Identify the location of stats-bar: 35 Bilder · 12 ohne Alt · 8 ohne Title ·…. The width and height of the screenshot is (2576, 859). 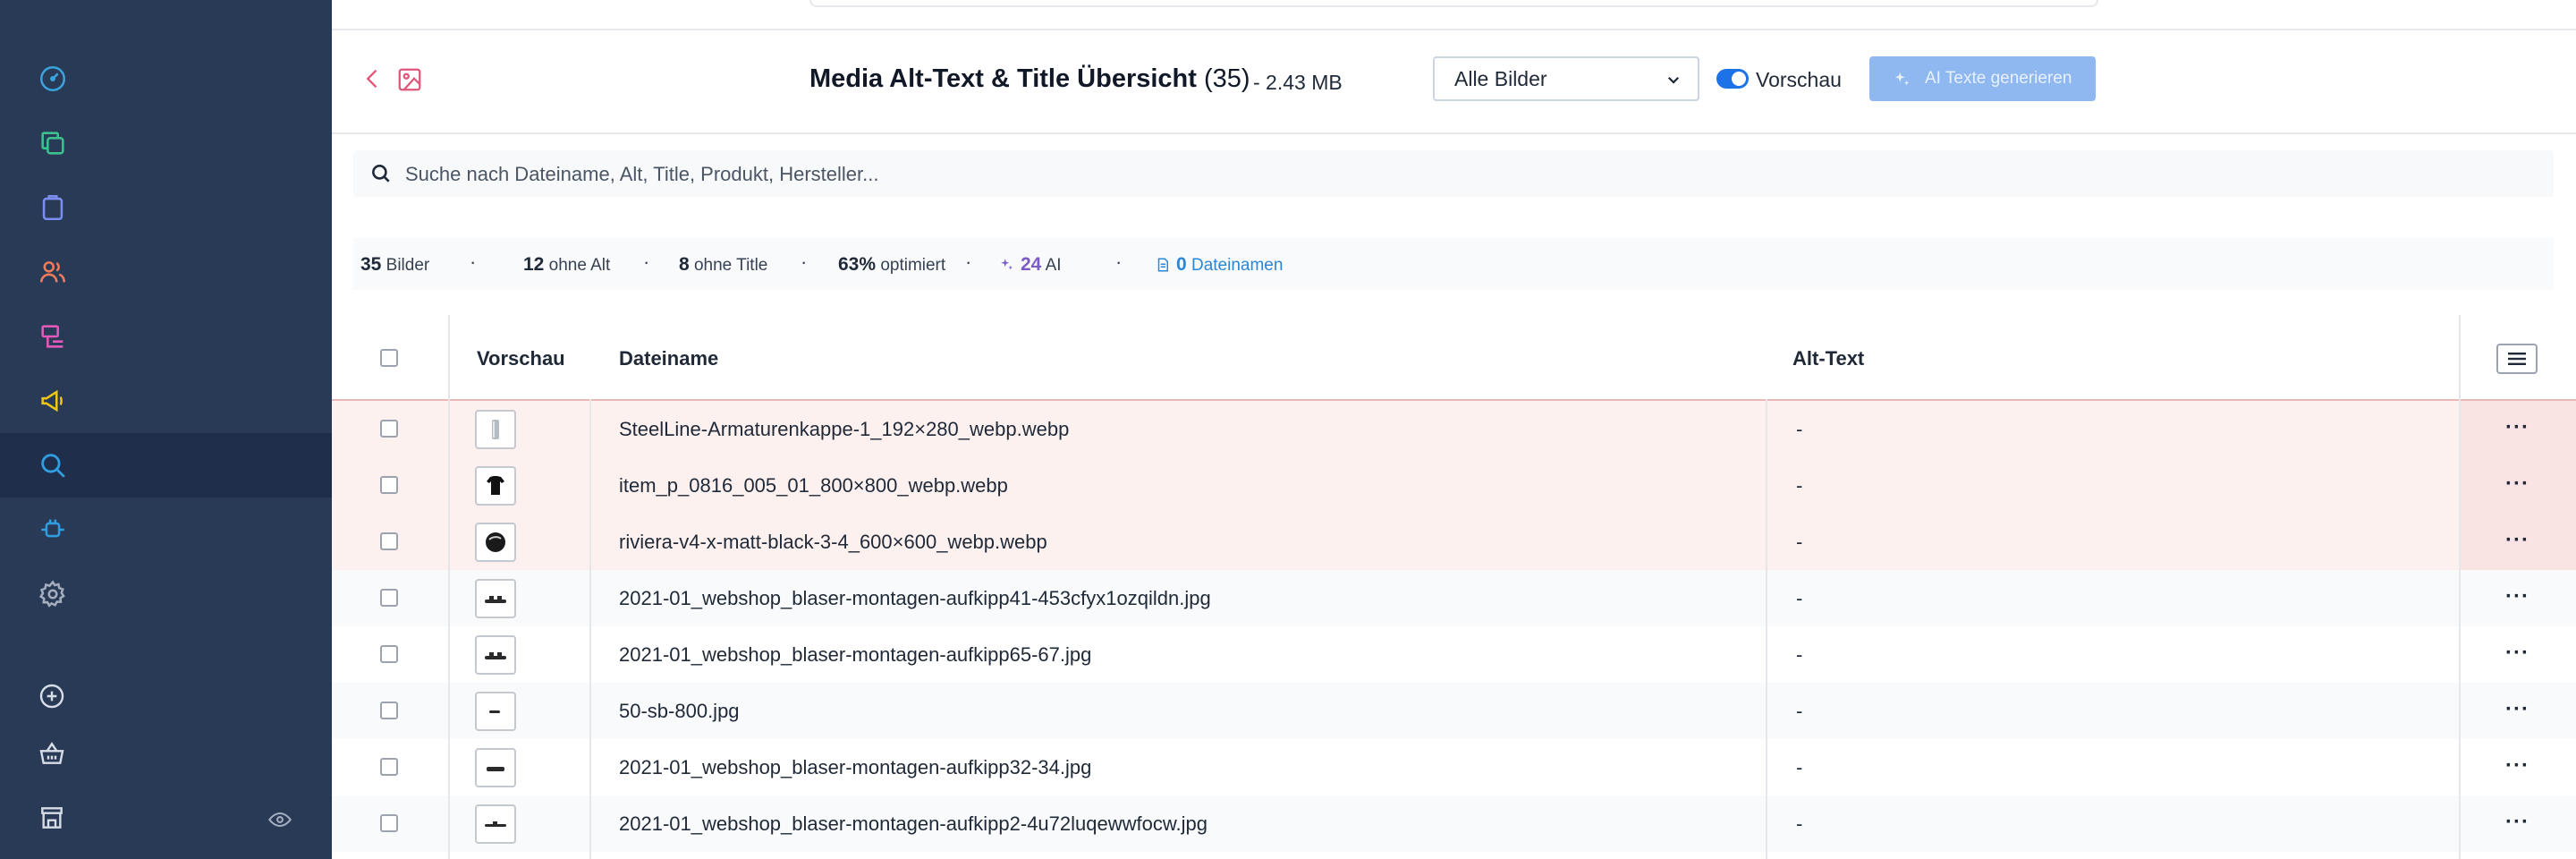
(1453, 264).